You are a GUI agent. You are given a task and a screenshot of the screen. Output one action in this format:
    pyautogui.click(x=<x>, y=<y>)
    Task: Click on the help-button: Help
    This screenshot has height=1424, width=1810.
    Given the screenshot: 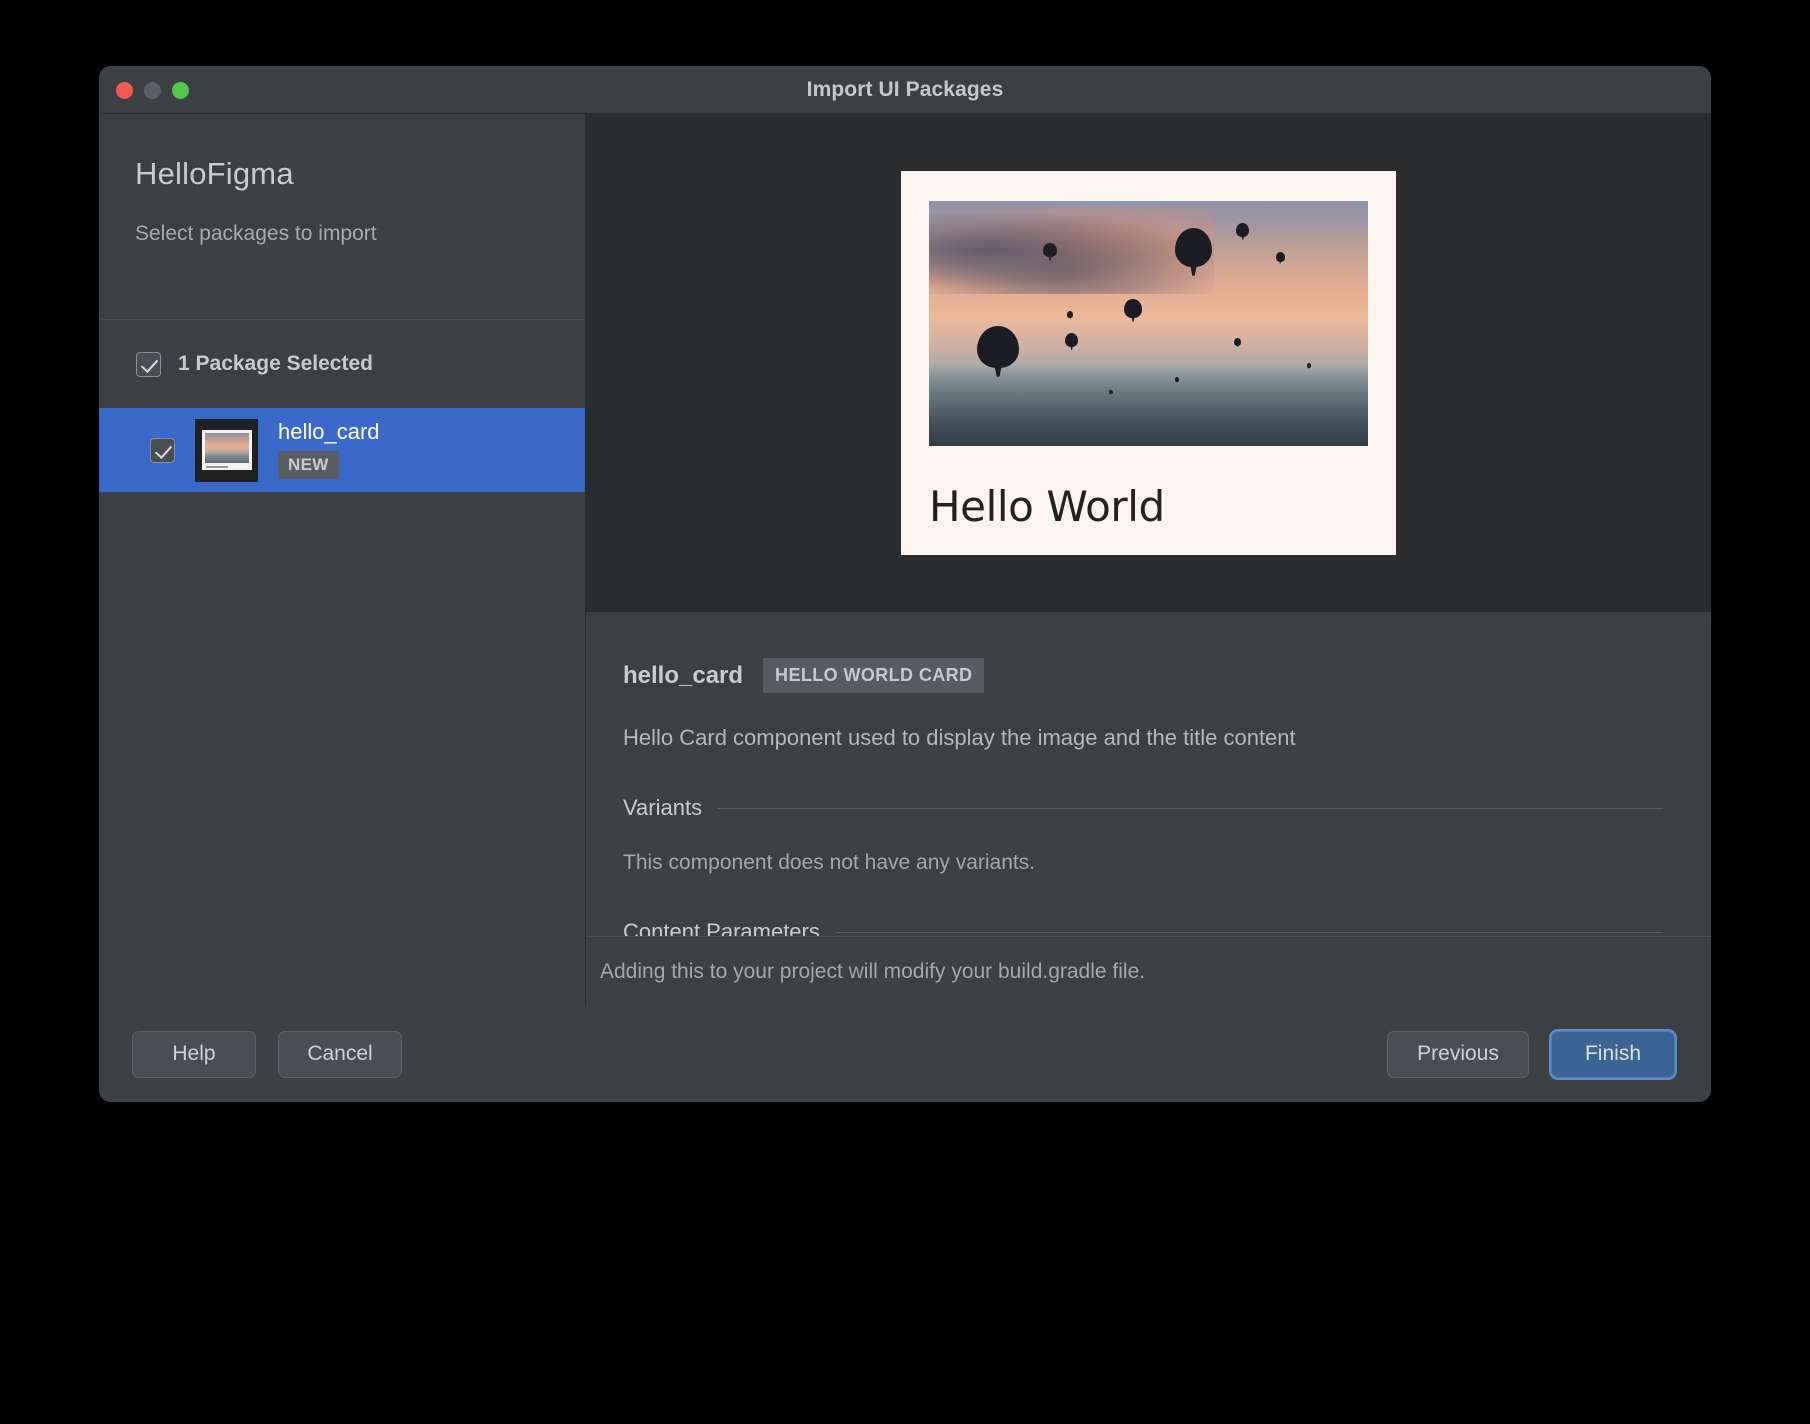 What is the action you would take?
    pyautogui.click(x=194, y=1054)
    